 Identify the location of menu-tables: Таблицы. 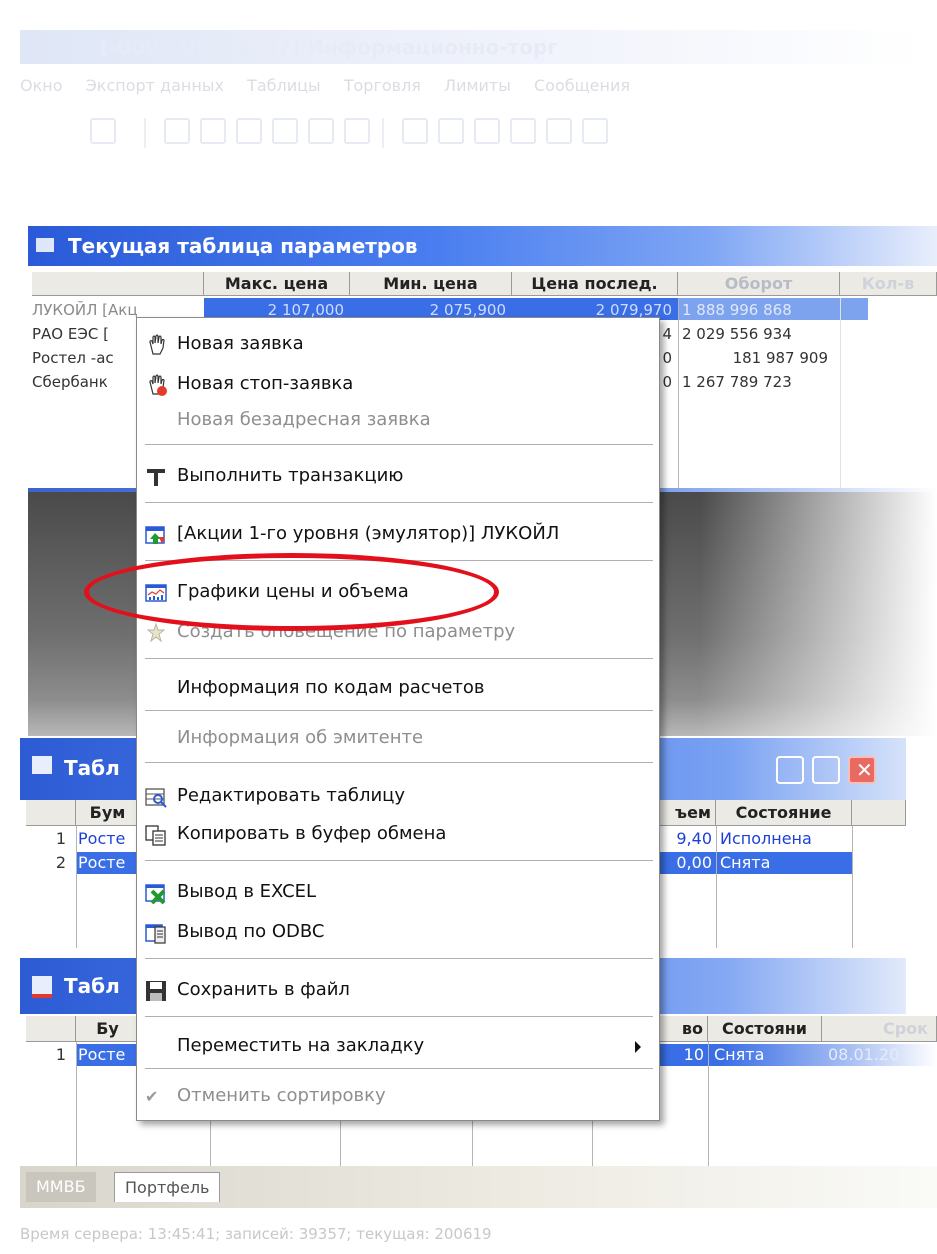
(284, 85).